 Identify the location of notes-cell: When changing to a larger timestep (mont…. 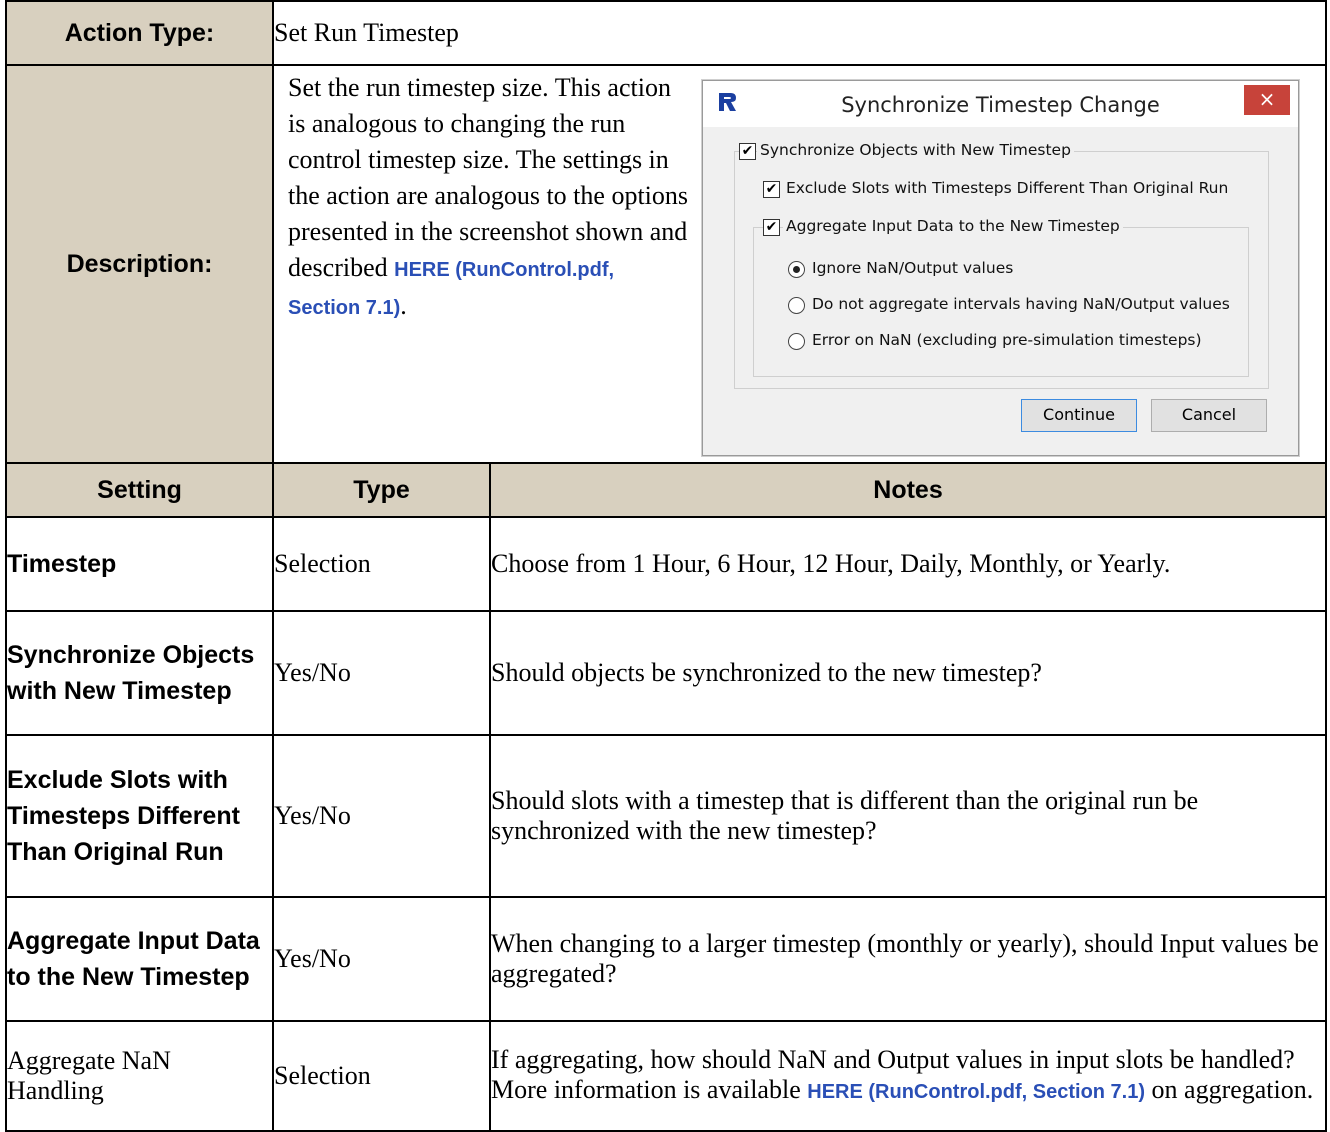
(908, 959).